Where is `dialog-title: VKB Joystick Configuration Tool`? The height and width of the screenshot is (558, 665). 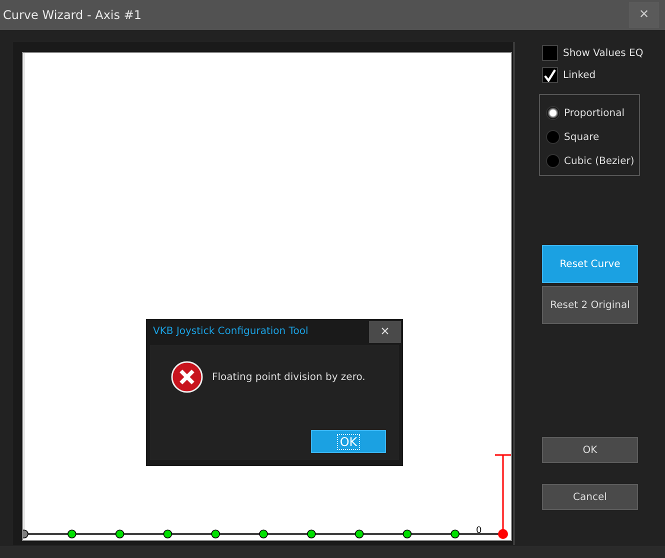
dialog-title: VKB Joystick Configuration Tool is located at coordinates (230, 331).